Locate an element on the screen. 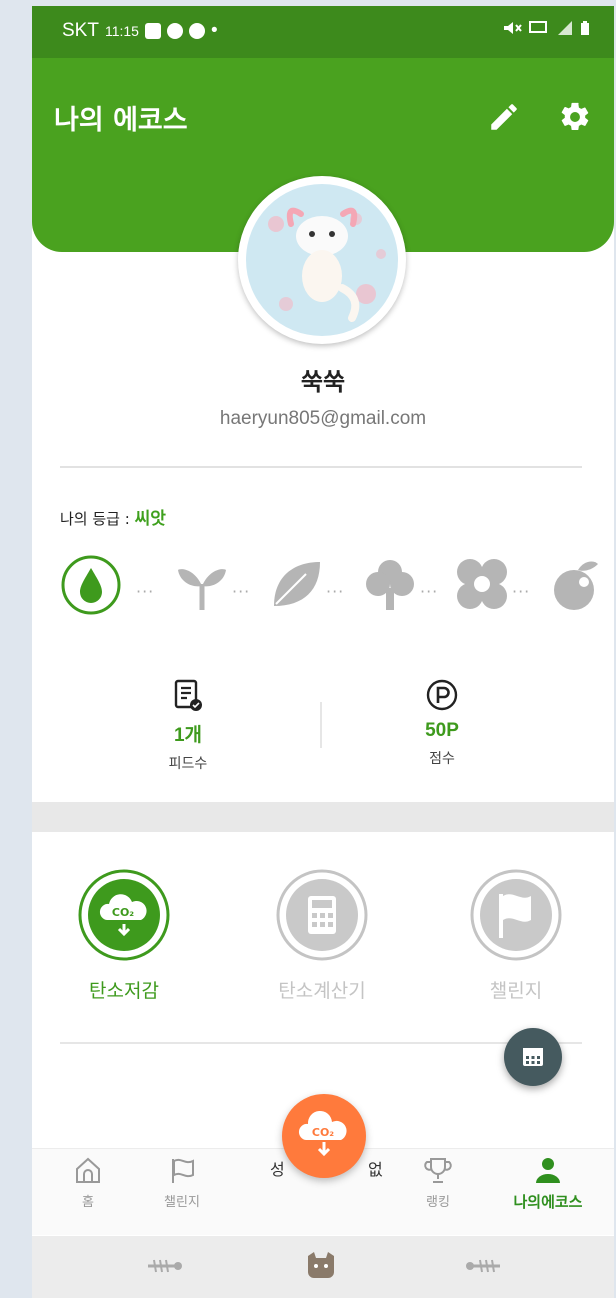 This screenshot has height=1298, width=616. nav-my-ecos: 나의에코스 is located at coordinates (548, 1183).